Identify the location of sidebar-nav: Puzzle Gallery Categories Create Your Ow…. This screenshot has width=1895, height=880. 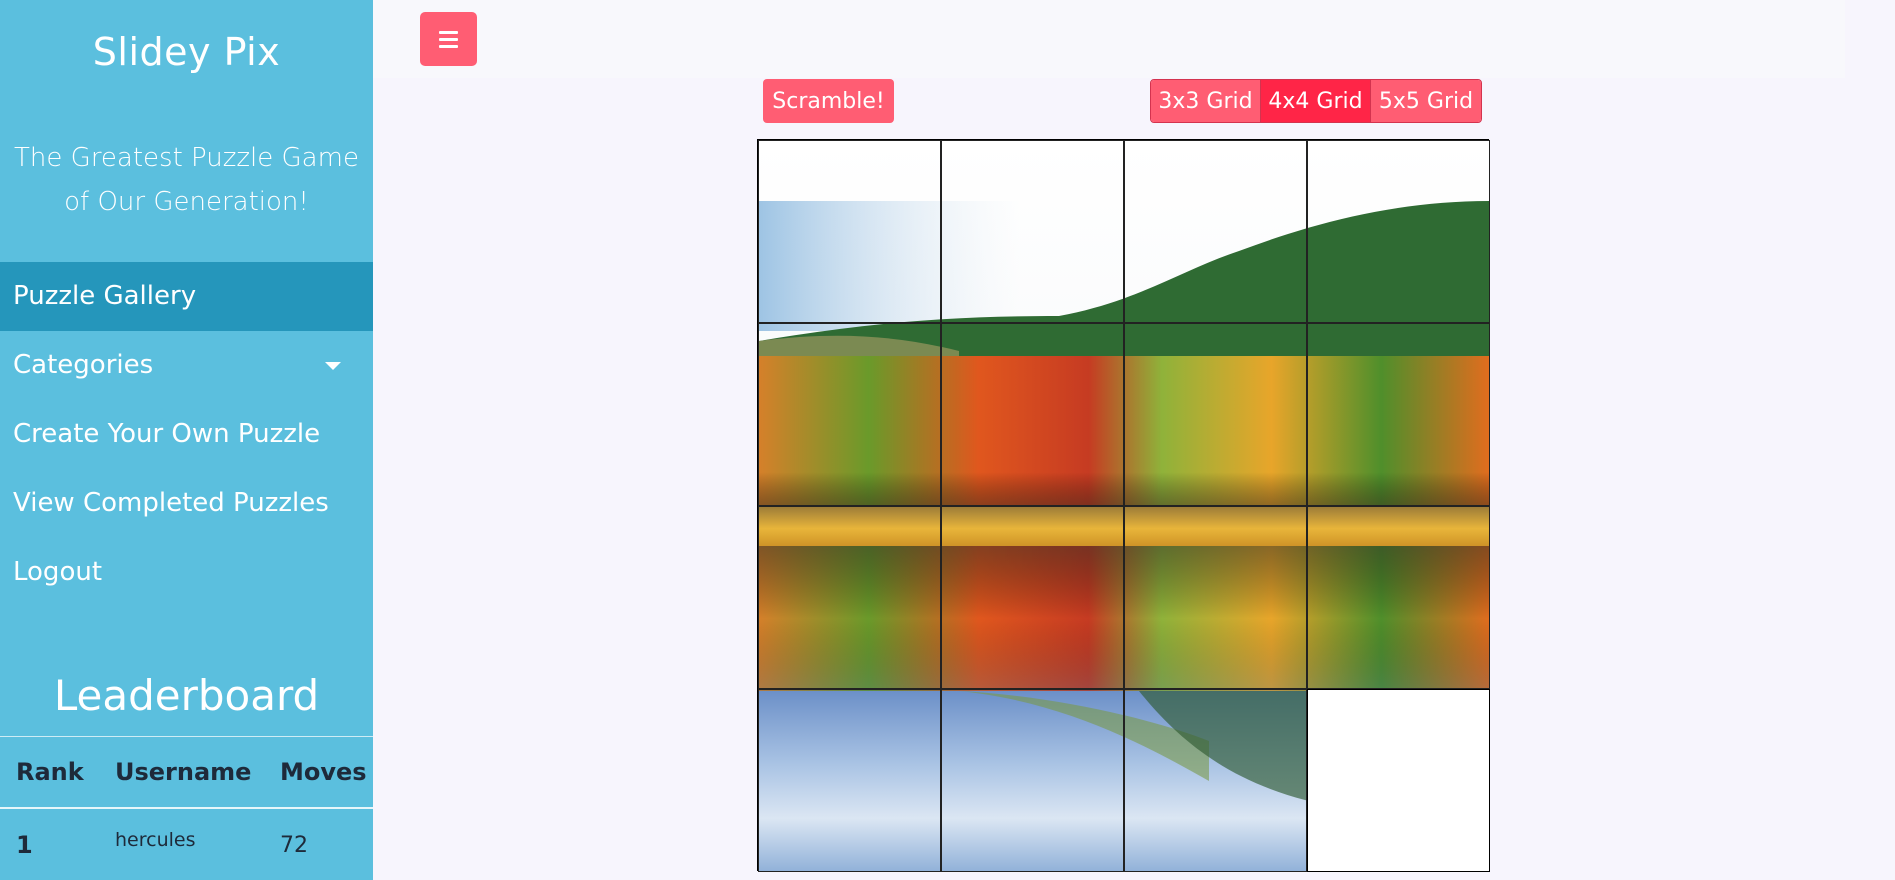
(186, 434).